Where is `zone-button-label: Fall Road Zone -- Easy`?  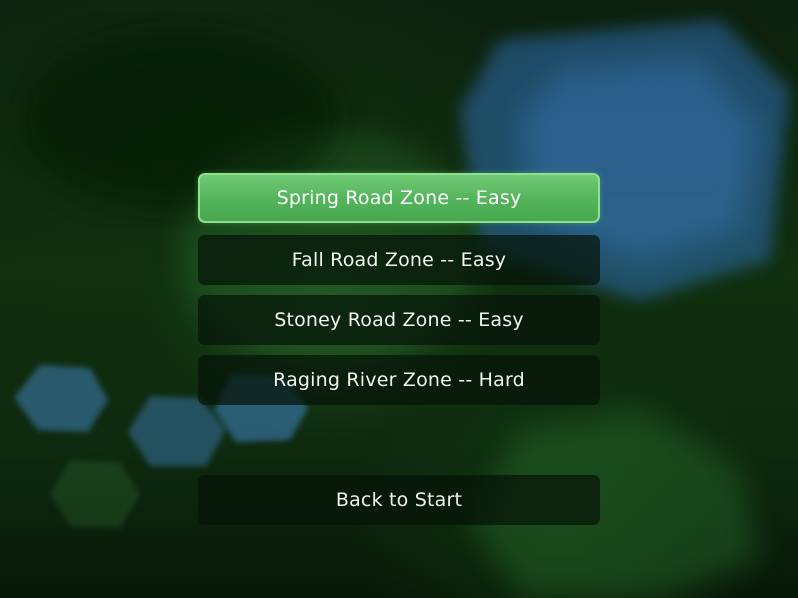 zone-button-label: Fall Road Zone -- Easy is located at coordinates (399, 260).